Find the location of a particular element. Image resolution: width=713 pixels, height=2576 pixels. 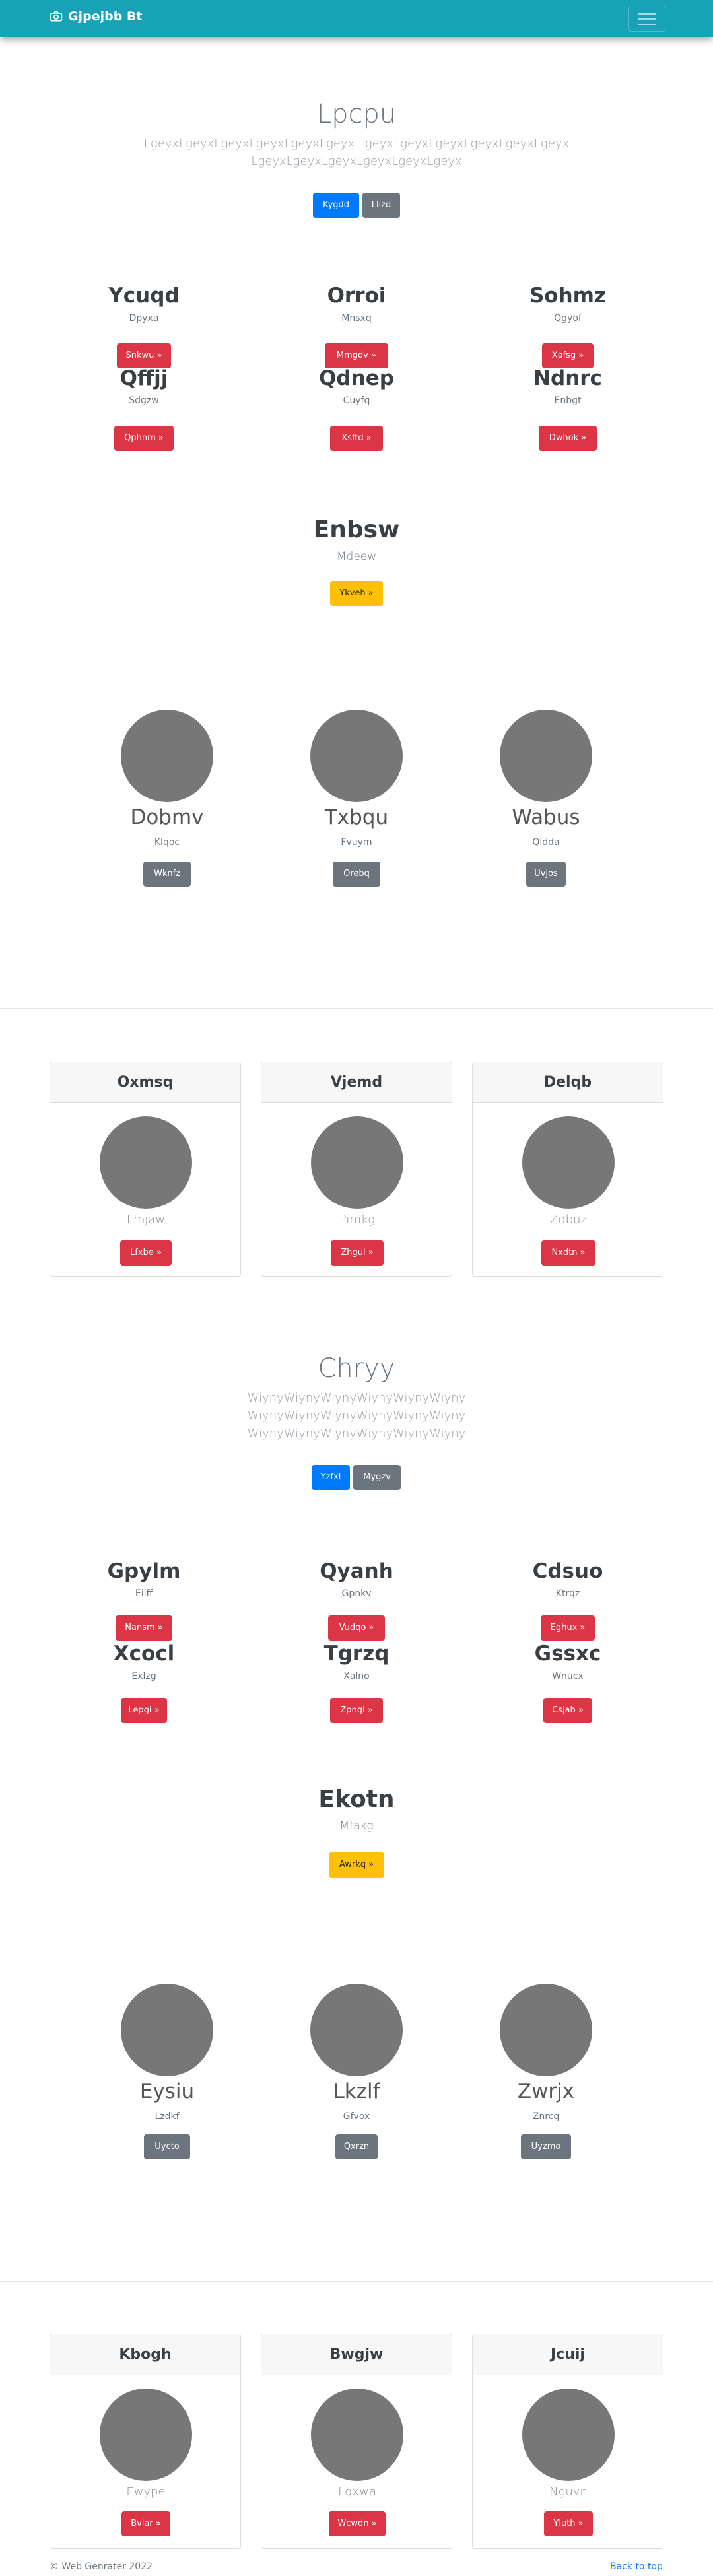

feature-item: Cdsuo Ktrqz is located at coordinates (568, 1579).